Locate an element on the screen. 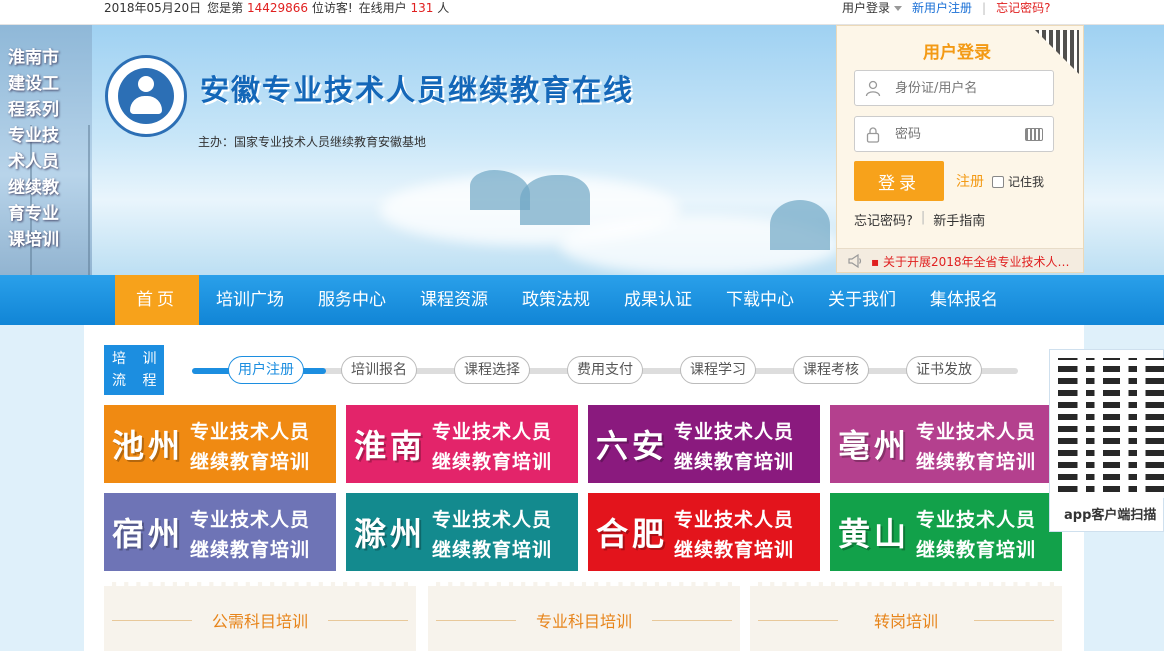  city-tile-luan: 六安 专业技术人员 继续教育培训 is located at coordinates (704, 444).